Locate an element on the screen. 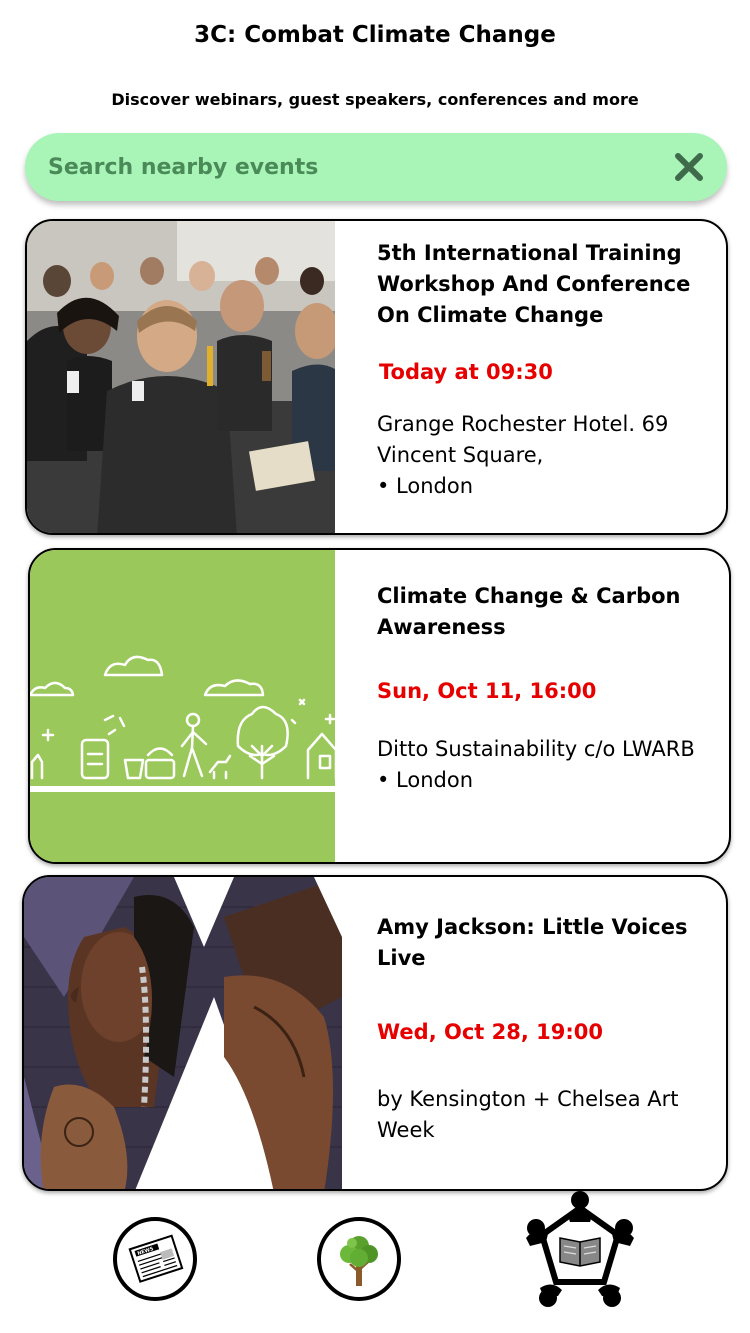 This screenshot has height=1333, width=750. event-title: Amy Jackson: Little Voices Live is located at coordinates (532, 942).